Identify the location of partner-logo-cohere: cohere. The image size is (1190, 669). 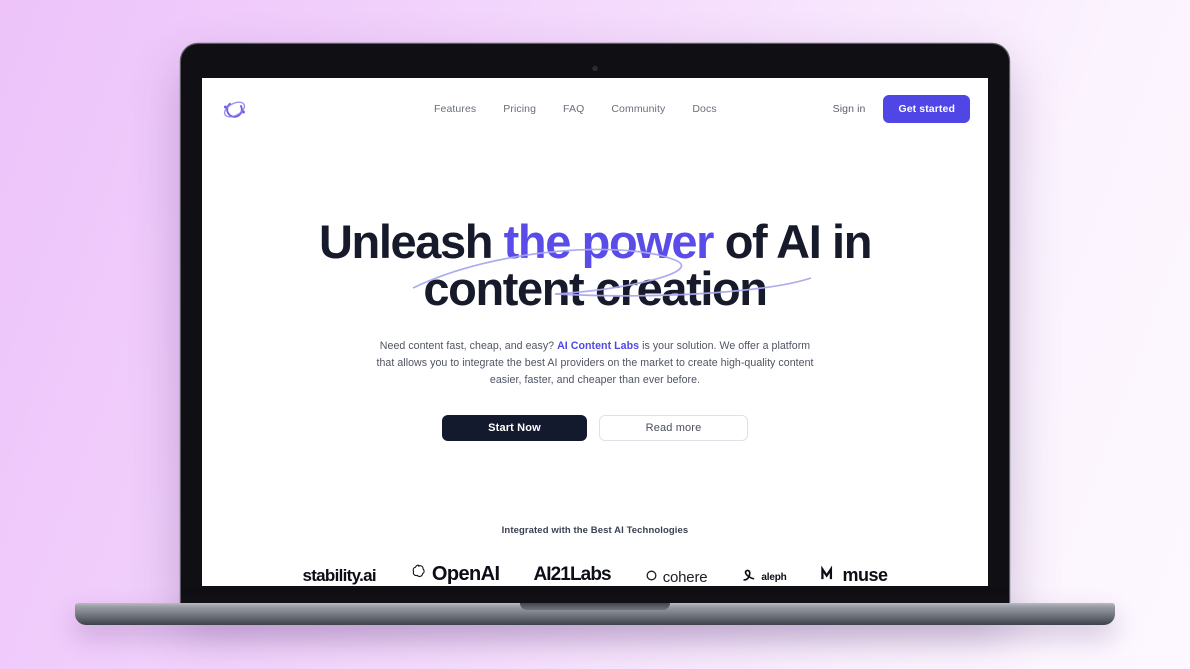
(676, 577).